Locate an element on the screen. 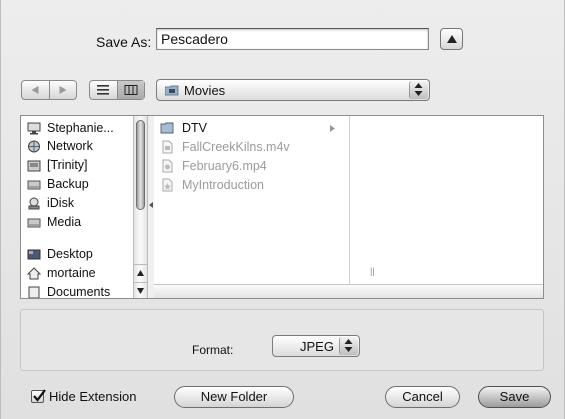  sidebar-item-desktop: Desktop is located at coordinates (60, 254).